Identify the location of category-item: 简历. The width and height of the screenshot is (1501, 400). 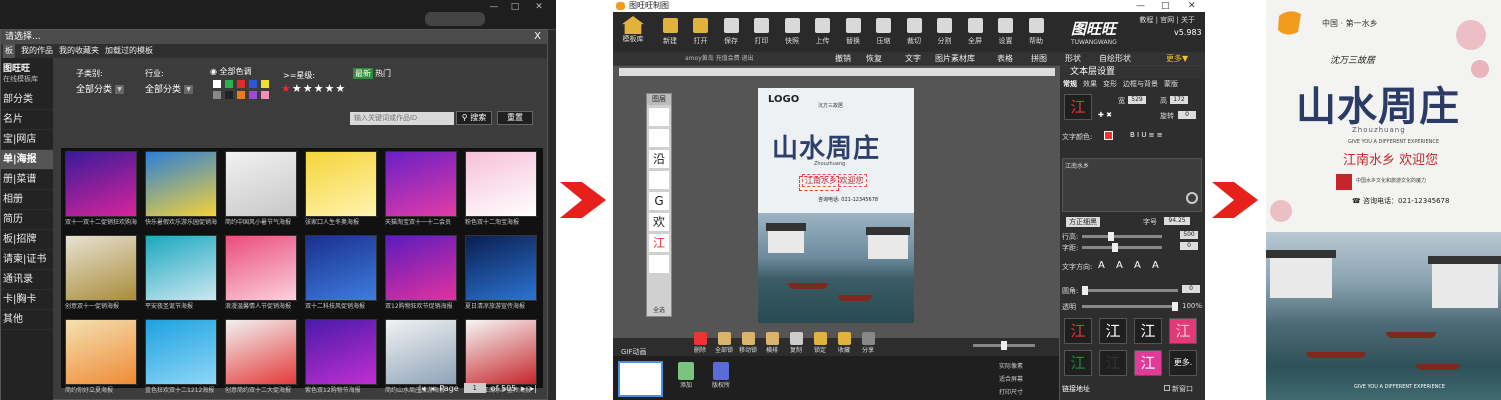
(27, 220).